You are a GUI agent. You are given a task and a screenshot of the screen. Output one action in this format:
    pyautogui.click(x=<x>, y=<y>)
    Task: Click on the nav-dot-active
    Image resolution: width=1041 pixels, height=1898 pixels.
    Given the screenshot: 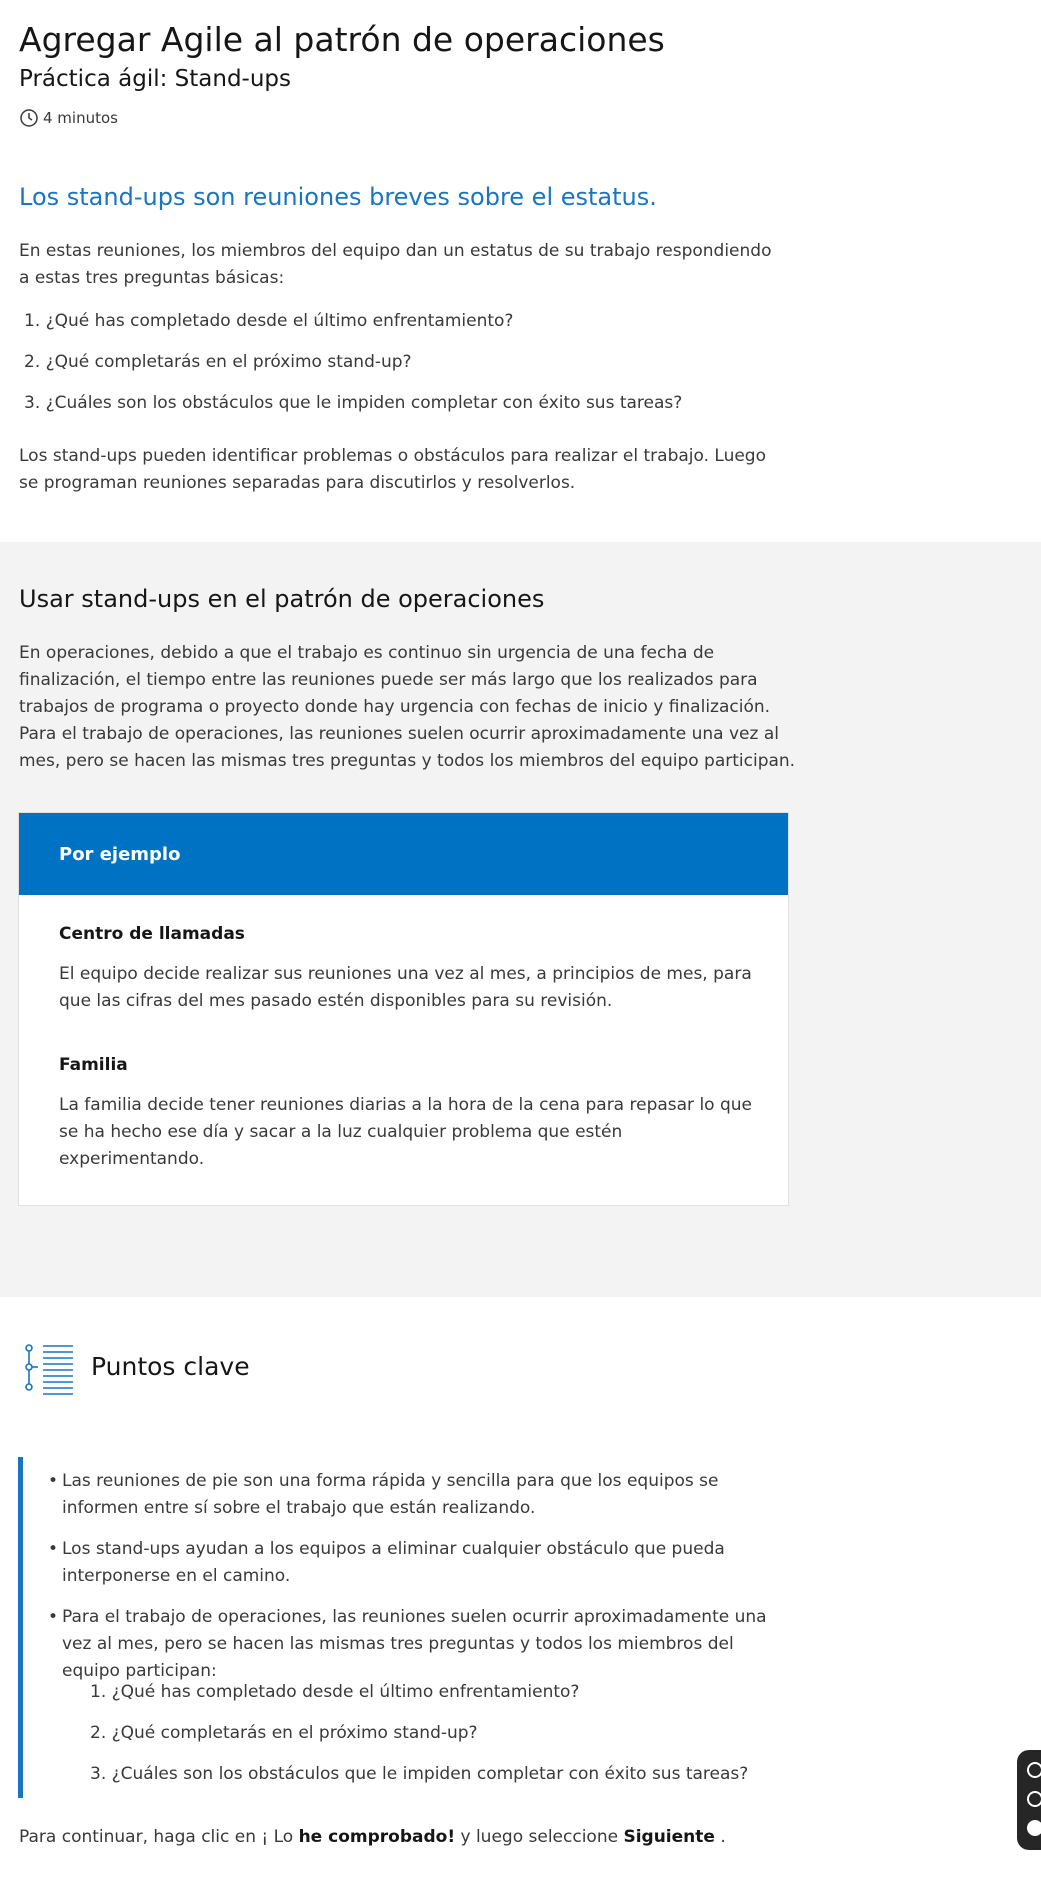 What is the action you would take?
    pyautogui.click(x=1034, y=1828)
    